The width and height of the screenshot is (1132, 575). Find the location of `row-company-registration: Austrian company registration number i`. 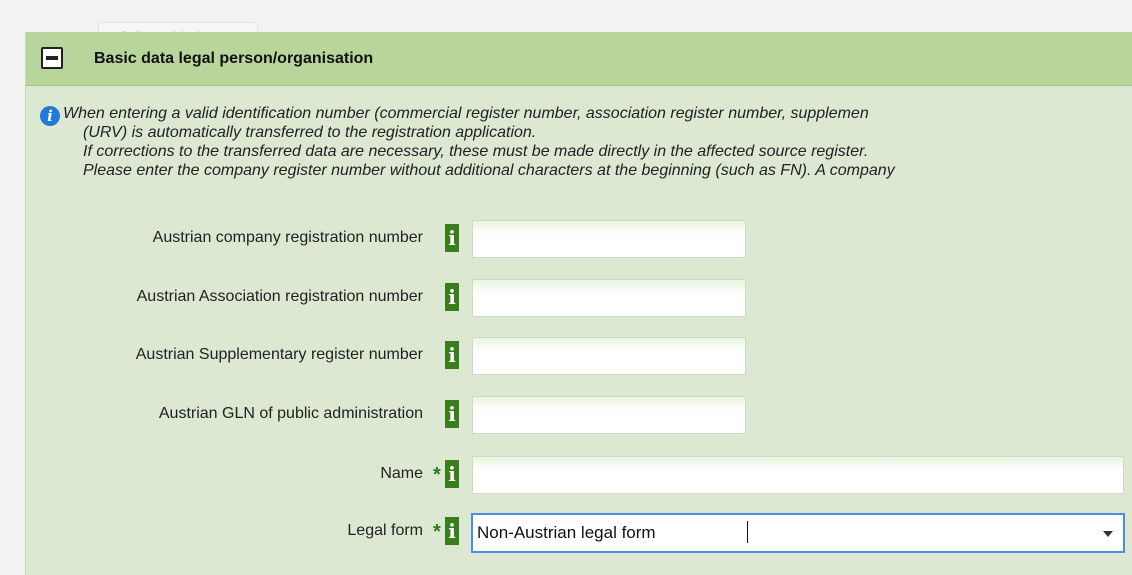

row-company-registration: Austrian company registration number i is located at coordinates (579, 239).